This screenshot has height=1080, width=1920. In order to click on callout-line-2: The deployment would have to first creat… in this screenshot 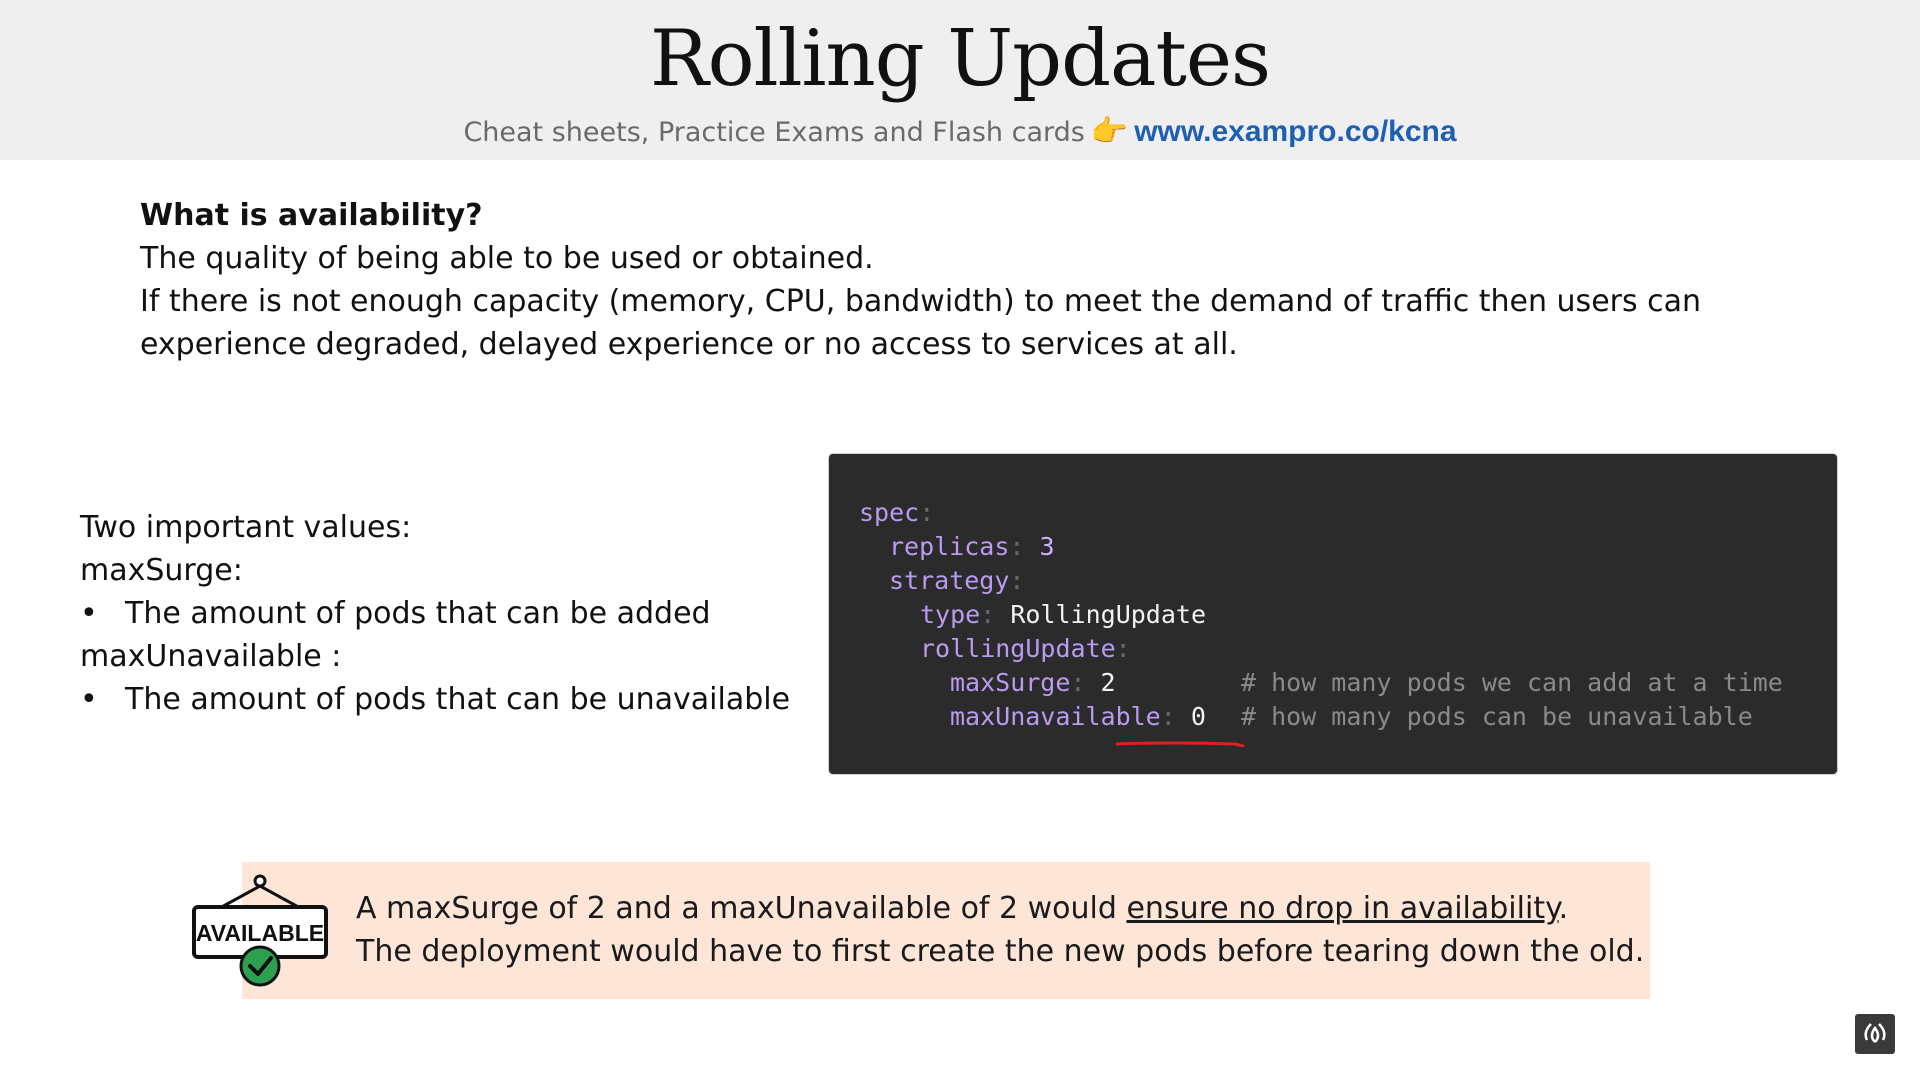, I will do `click(1000, 951)`.